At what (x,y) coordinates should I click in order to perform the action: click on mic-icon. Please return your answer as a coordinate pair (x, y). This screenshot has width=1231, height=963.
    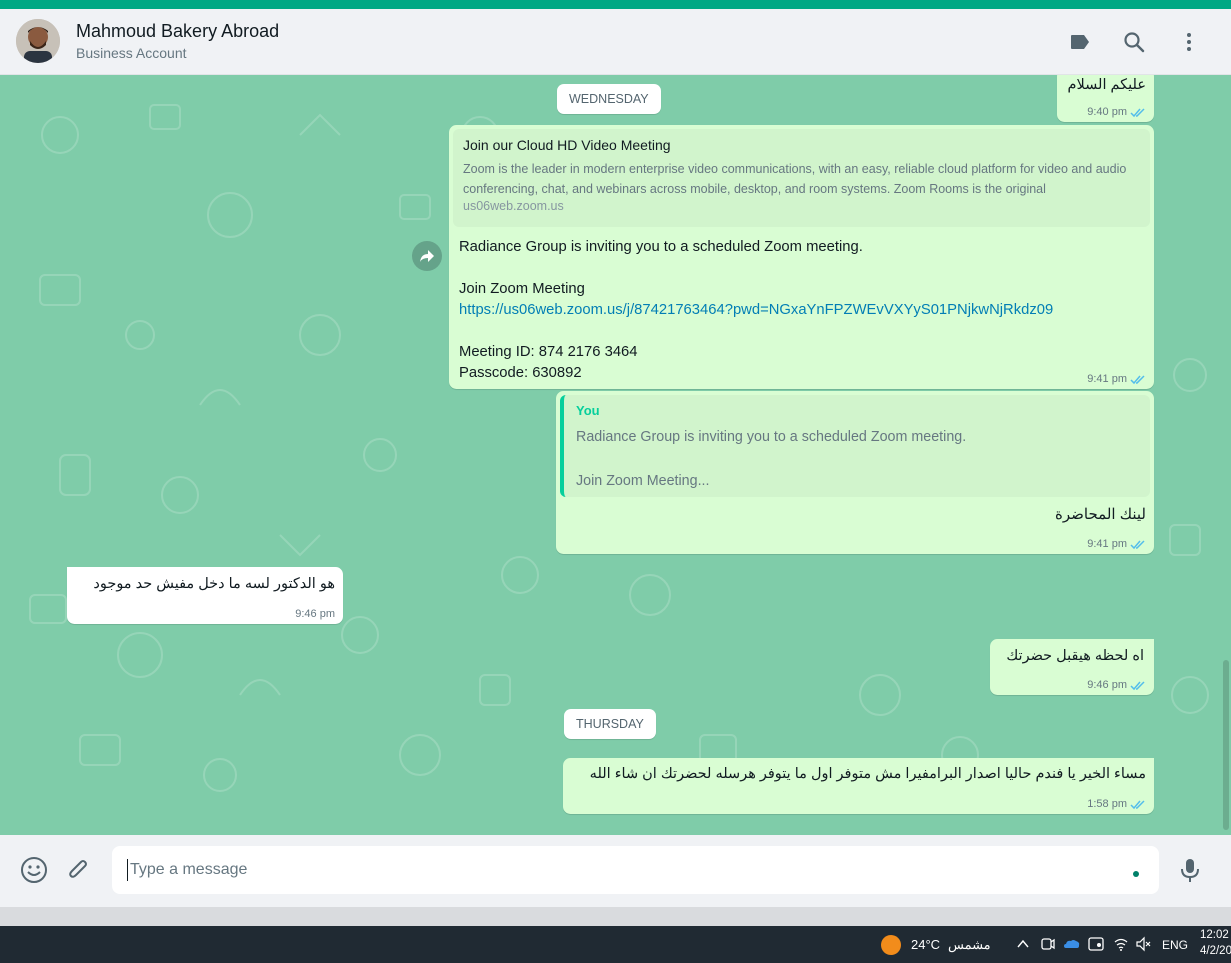
    Looking at the image, I should click on (1190, 870).